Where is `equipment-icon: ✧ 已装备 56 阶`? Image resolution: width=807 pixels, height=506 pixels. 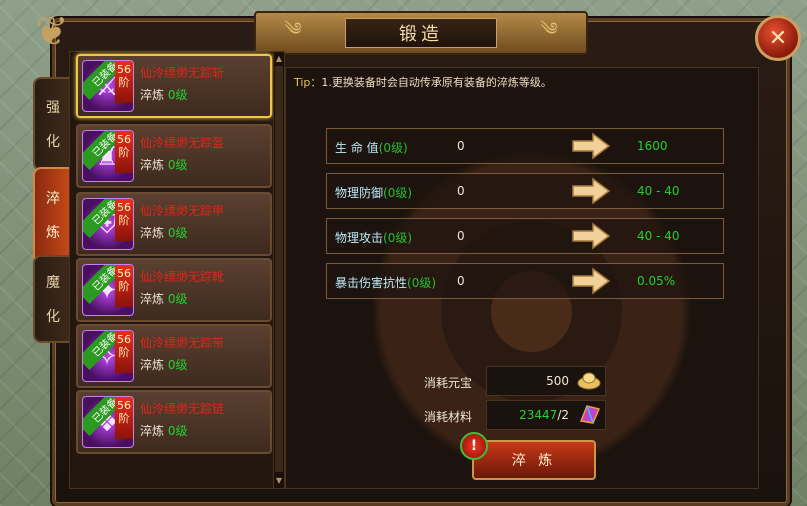 equipment-icon: ✧ 已装备 56 阶 is located at coordinates (108, 356).